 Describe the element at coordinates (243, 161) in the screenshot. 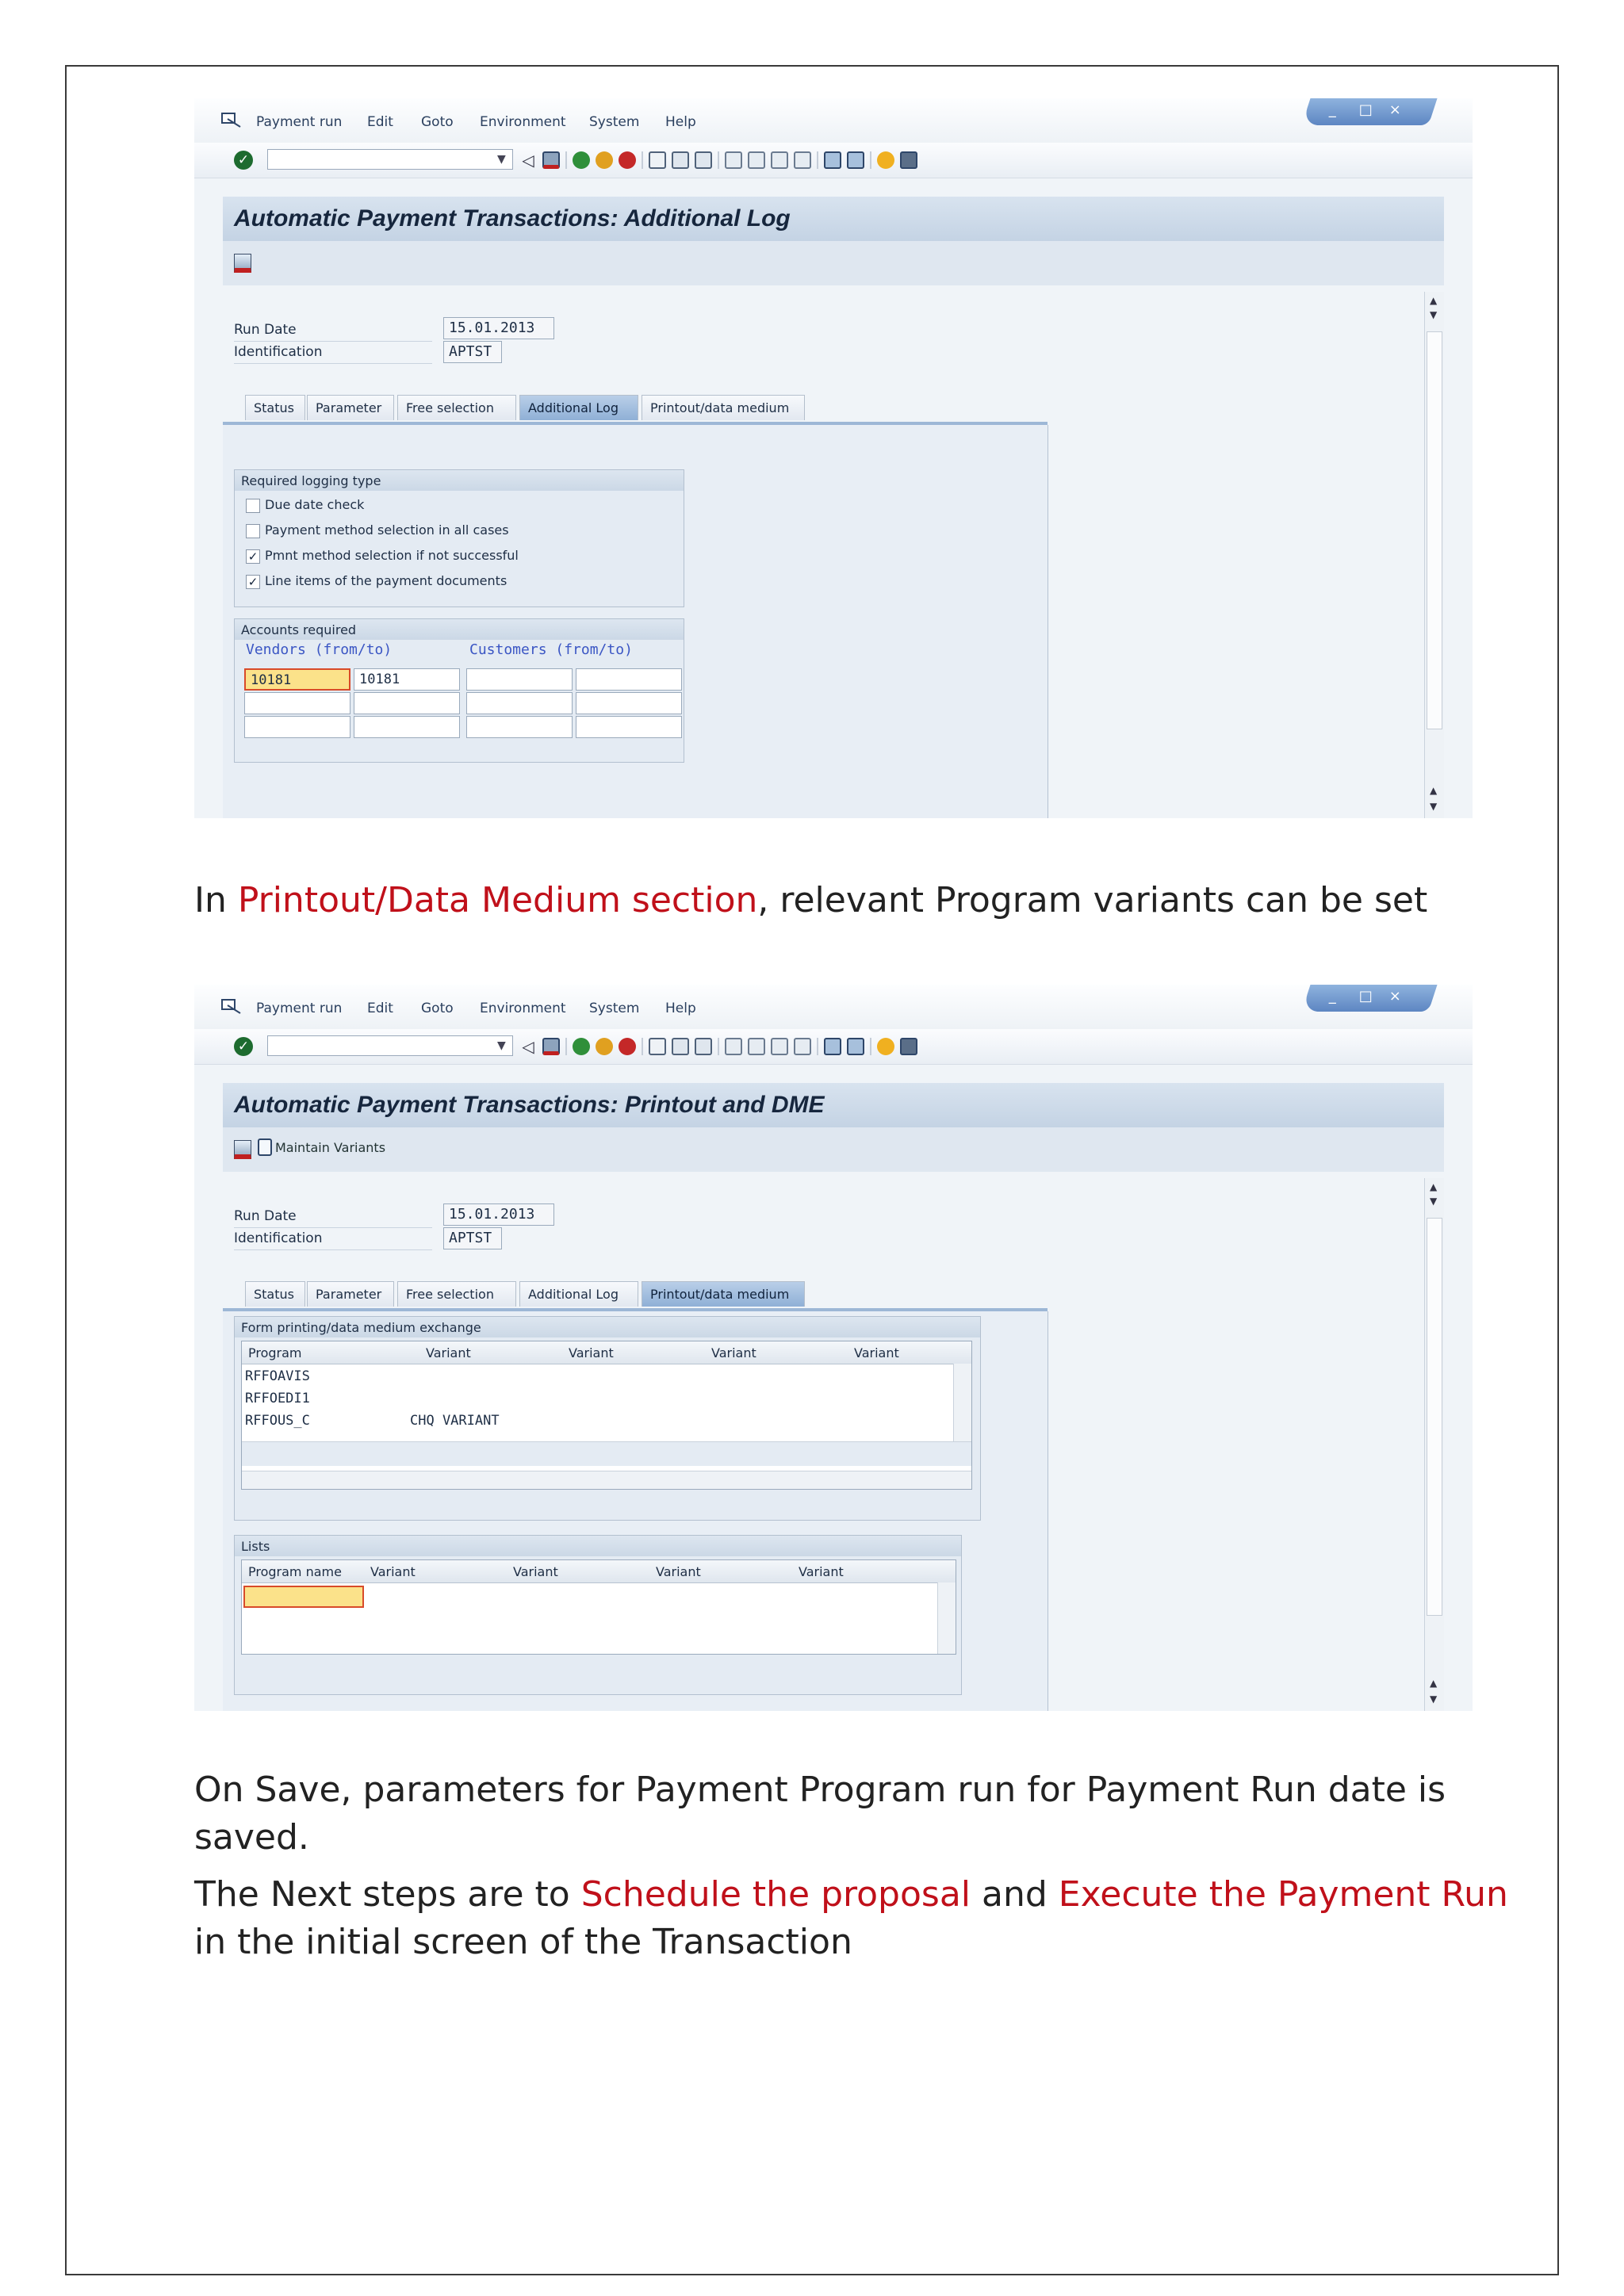

I see `enter-check-icon: ✓` at that location.